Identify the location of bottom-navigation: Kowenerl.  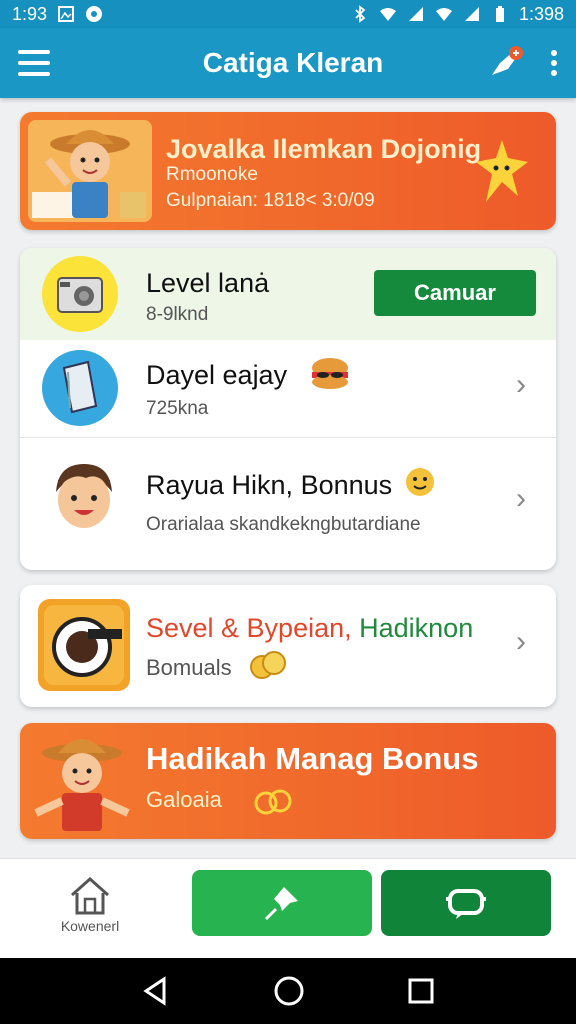
(288, 908).